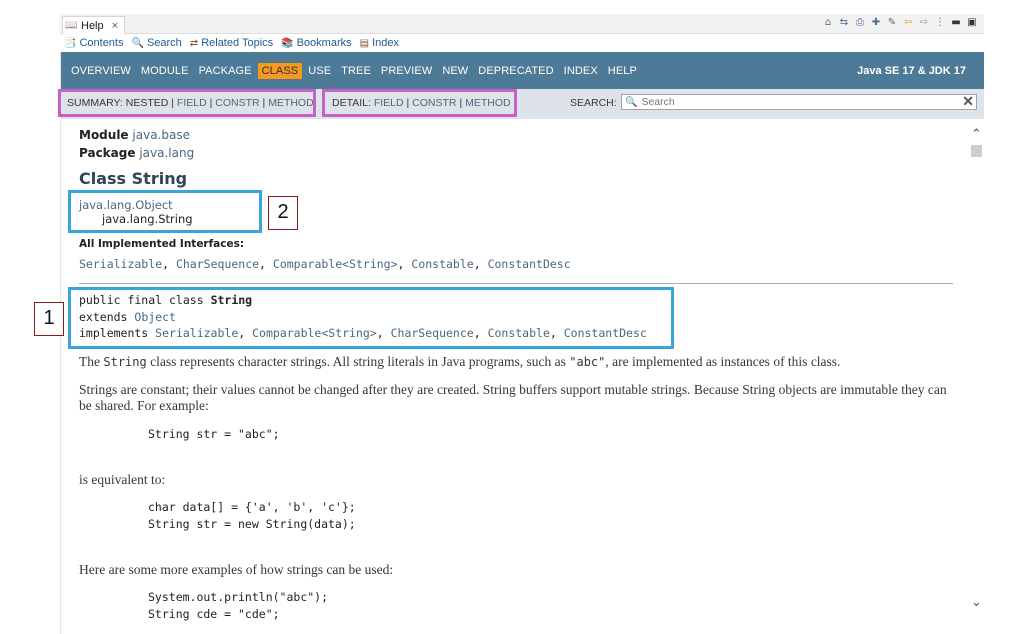 Image resolution: width=1011 pixels, height=634 pixels. Describe the element at coordinates (406, 71) in the screenshot. I see `nav-preview: PREVIEW` at that location.